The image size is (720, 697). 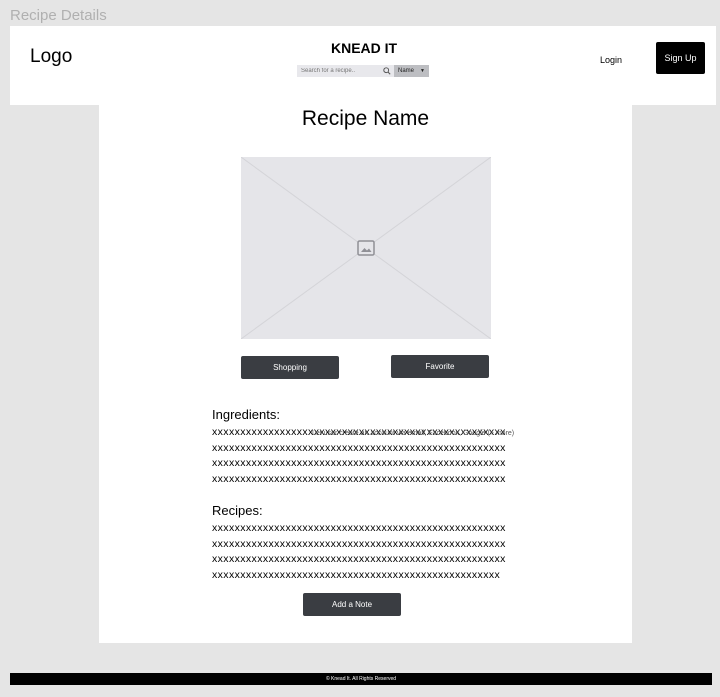 What do you see at coordinates (406, 71) in the screenshot?
I see `search-filter-value: Name` at bounding box center [406, 71].